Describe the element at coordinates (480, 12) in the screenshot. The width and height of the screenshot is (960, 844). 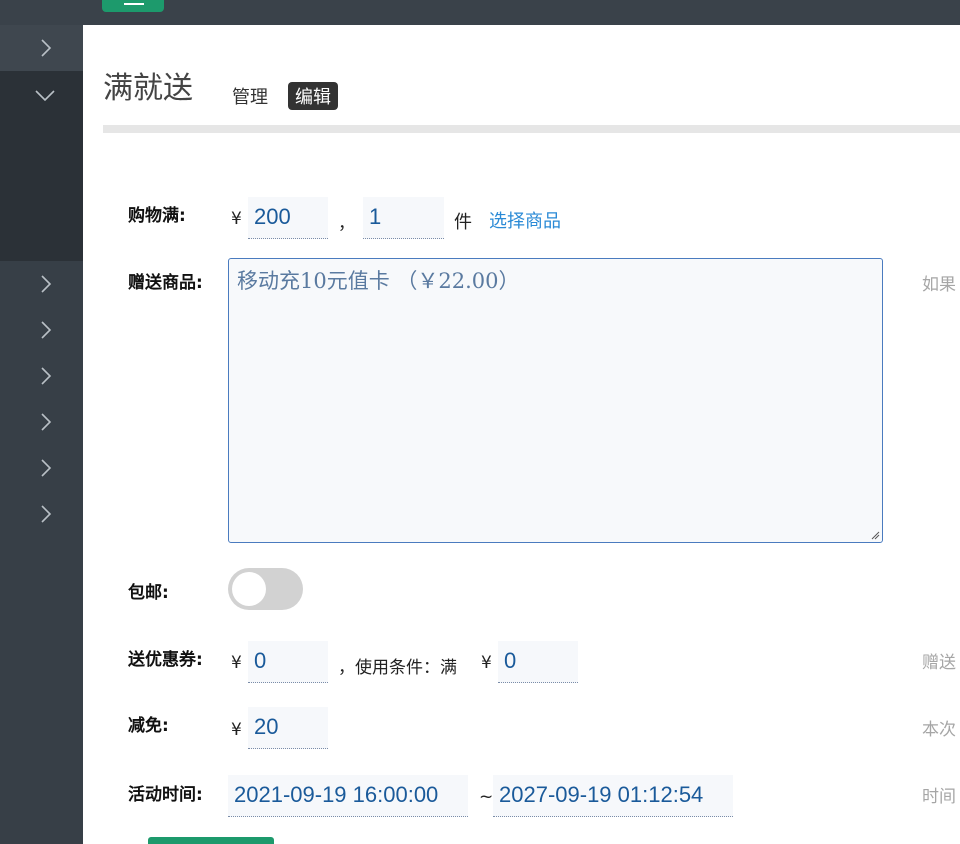
I see `top-bar` at that location.